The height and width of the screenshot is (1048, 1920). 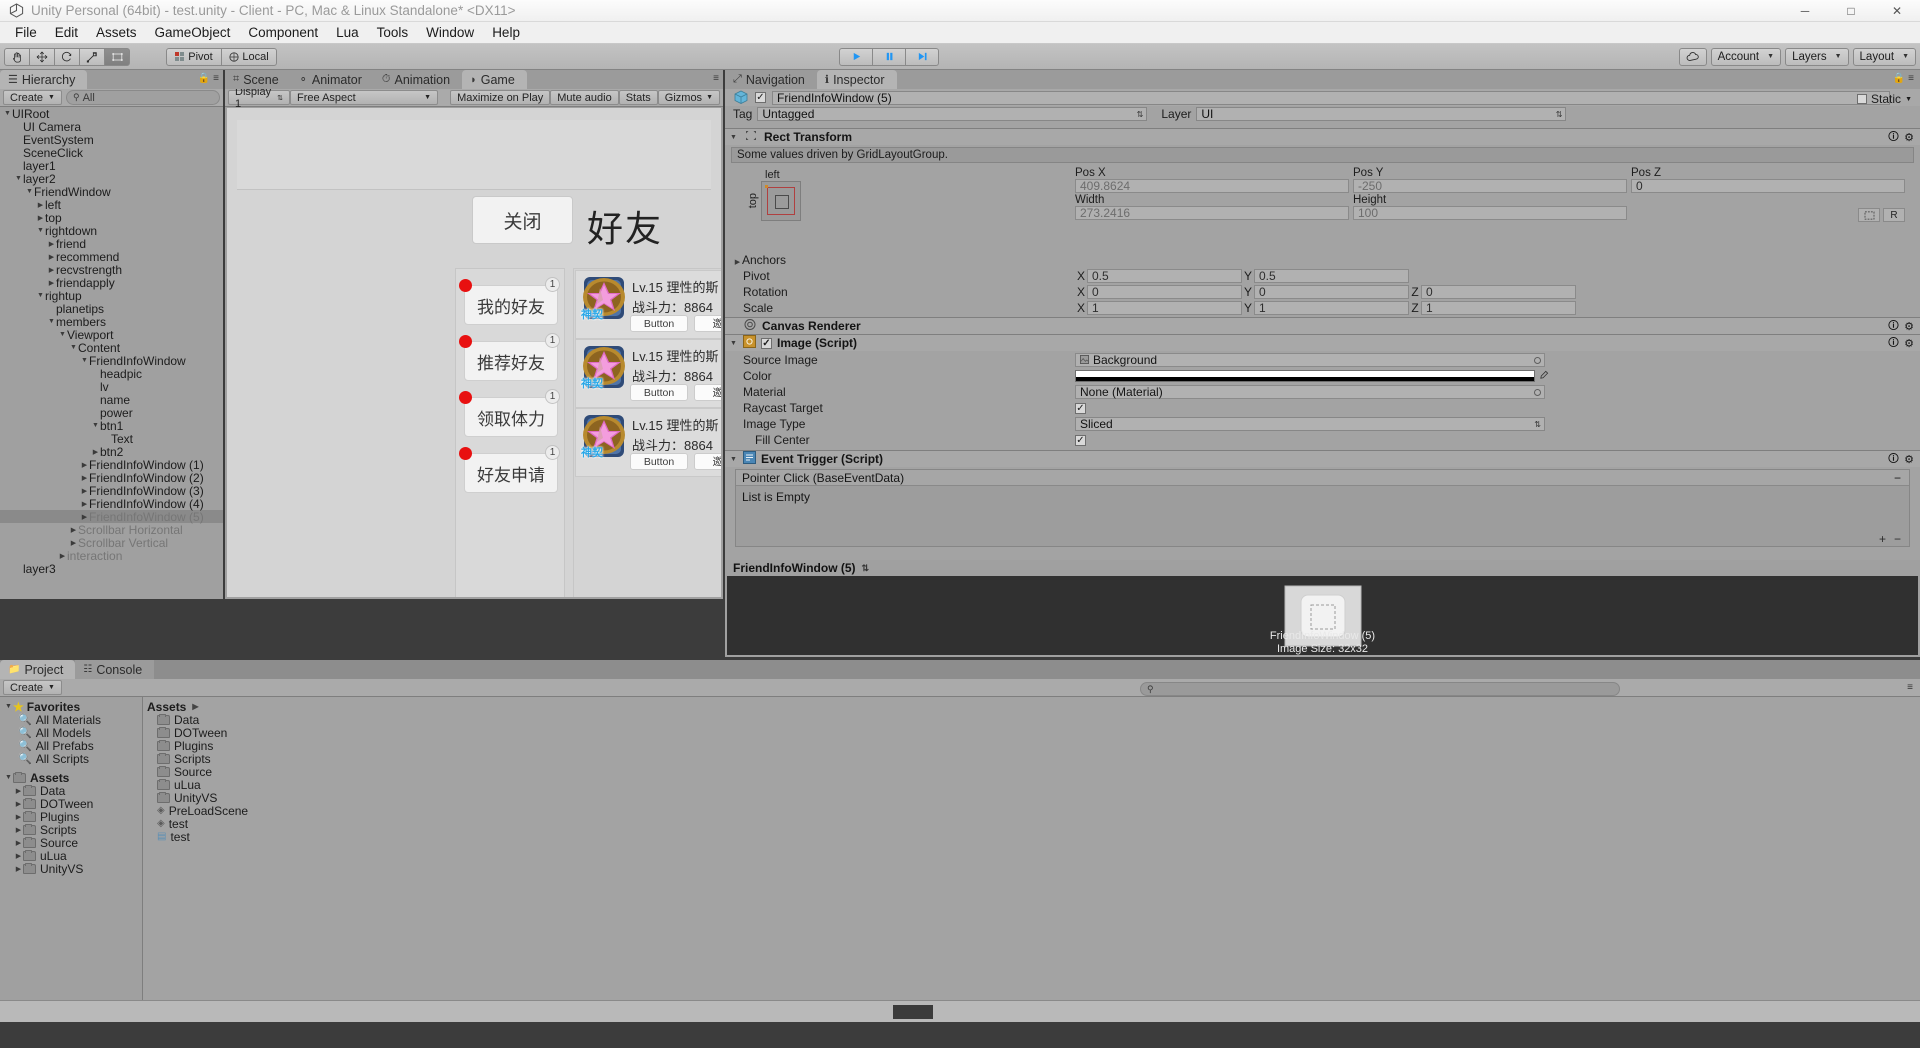 What do you see at coordinates (216, 824) in the screenshot?
I see `project-asset-item: ◈ test` at bounding box center [216, 824].